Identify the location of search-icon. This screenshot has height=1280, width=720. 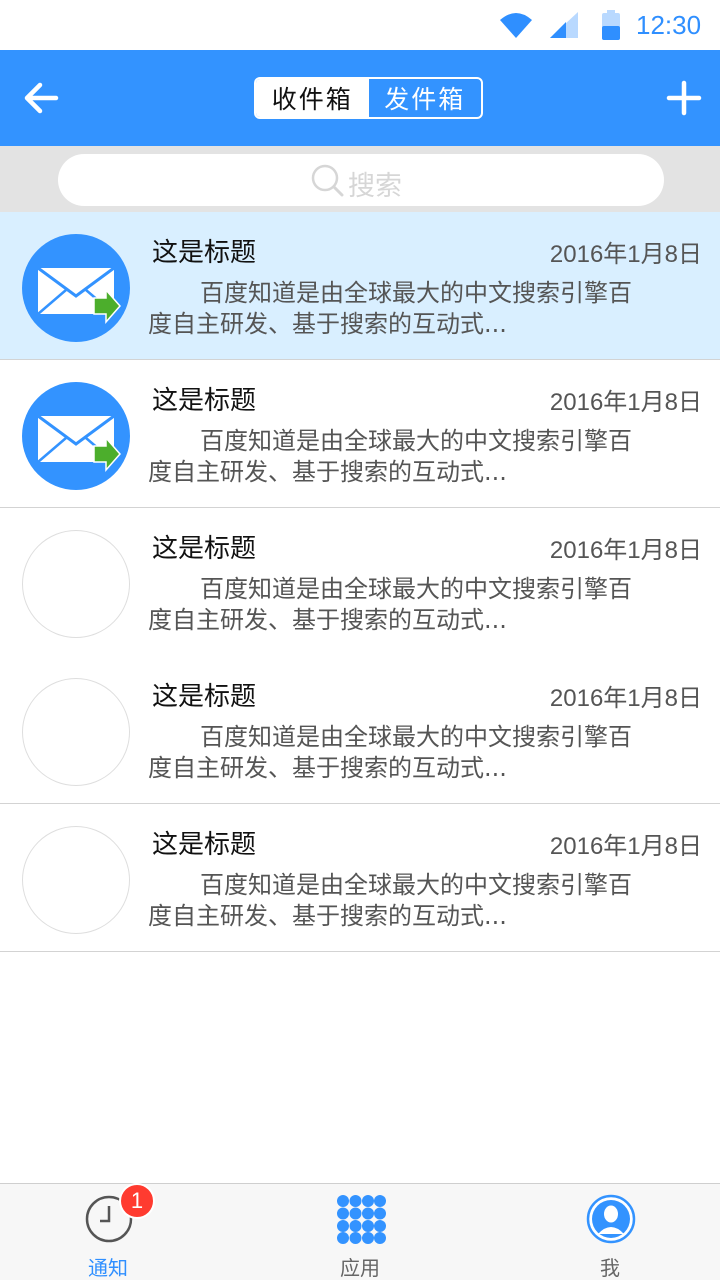
(327, 180).